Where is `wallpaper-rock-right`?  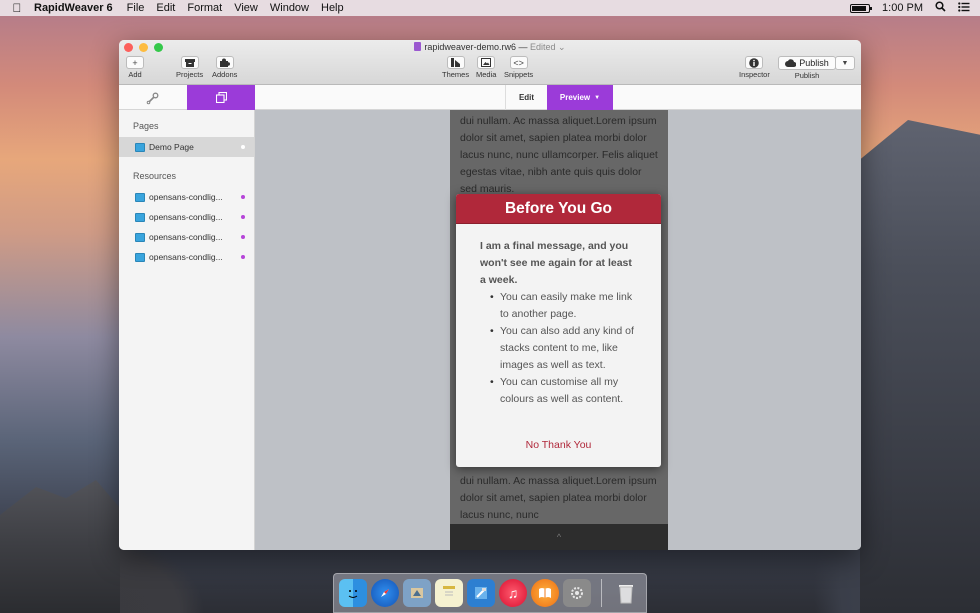
wallpaper-rock-right is located at coordinates (920, 366).